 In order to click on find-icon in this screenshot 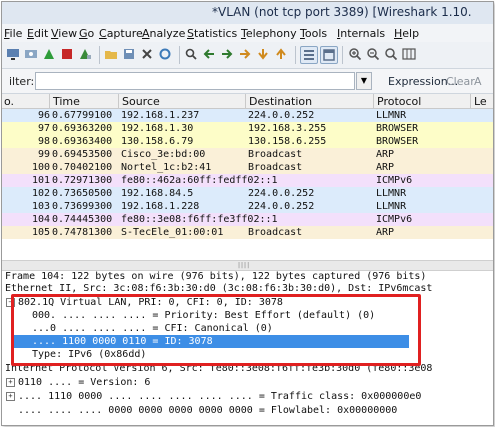, I will do `click(191, 54)`.